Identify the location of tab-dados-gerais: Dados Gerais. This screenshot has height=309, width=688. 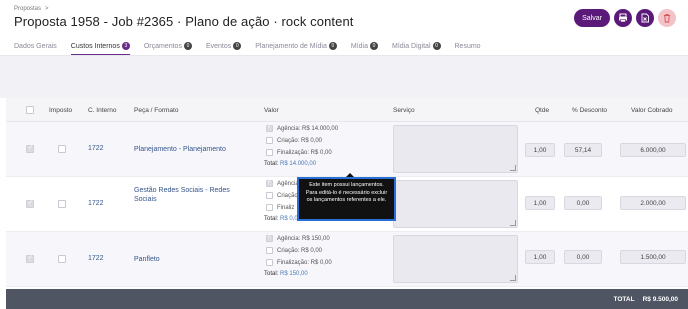
(35, 46).